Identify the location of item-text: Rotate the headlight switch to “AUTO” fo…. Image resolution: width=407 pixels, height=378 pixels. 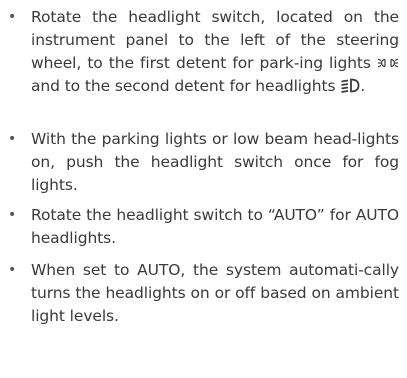
(215, 226).